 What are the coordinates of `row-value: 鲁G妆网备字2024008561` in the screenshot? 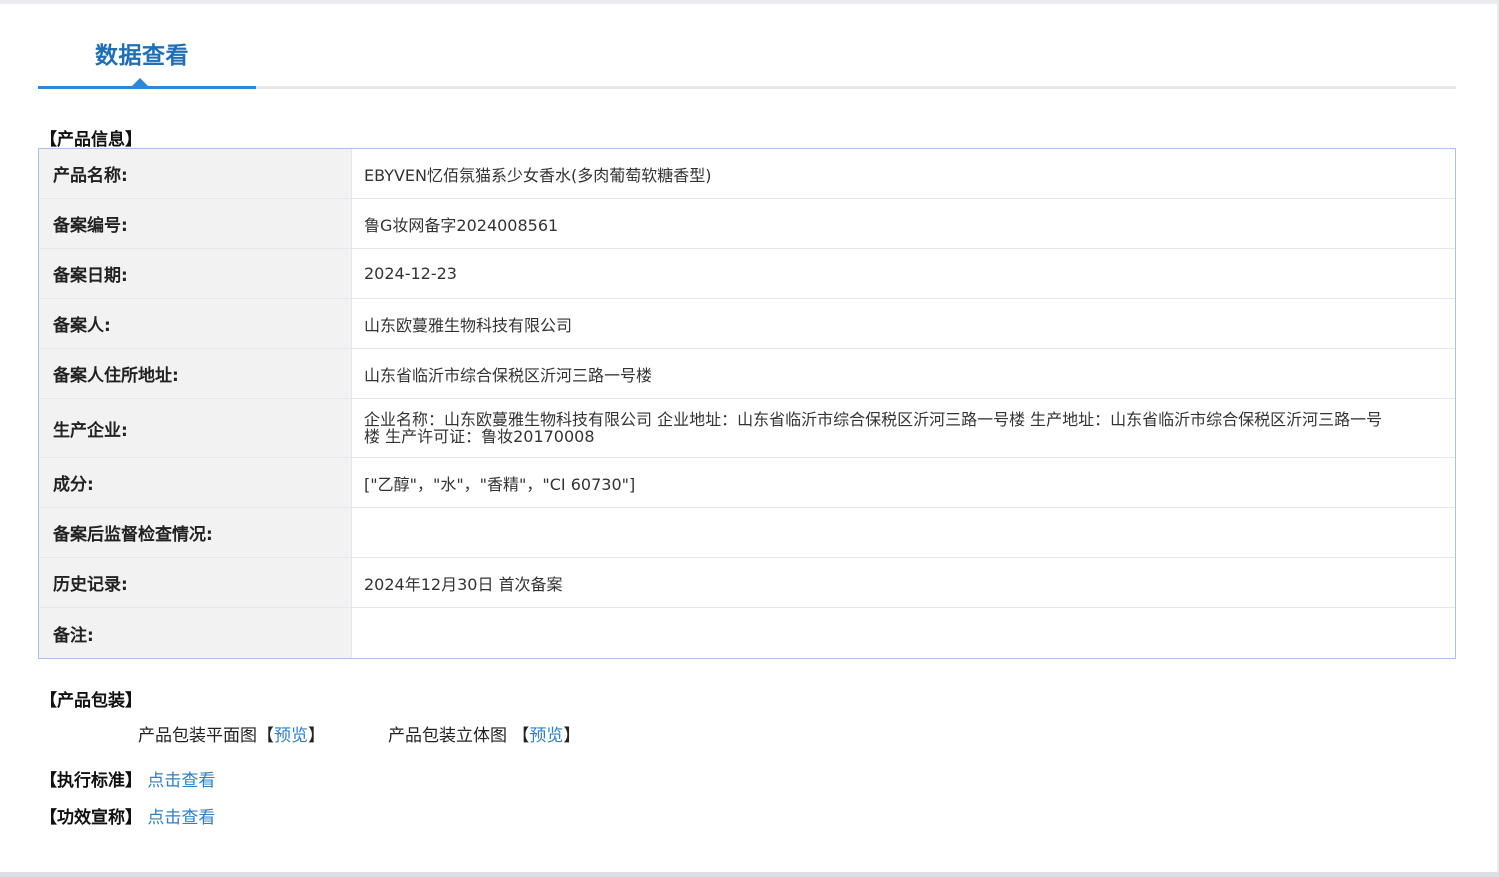 It's located at (461, 225).